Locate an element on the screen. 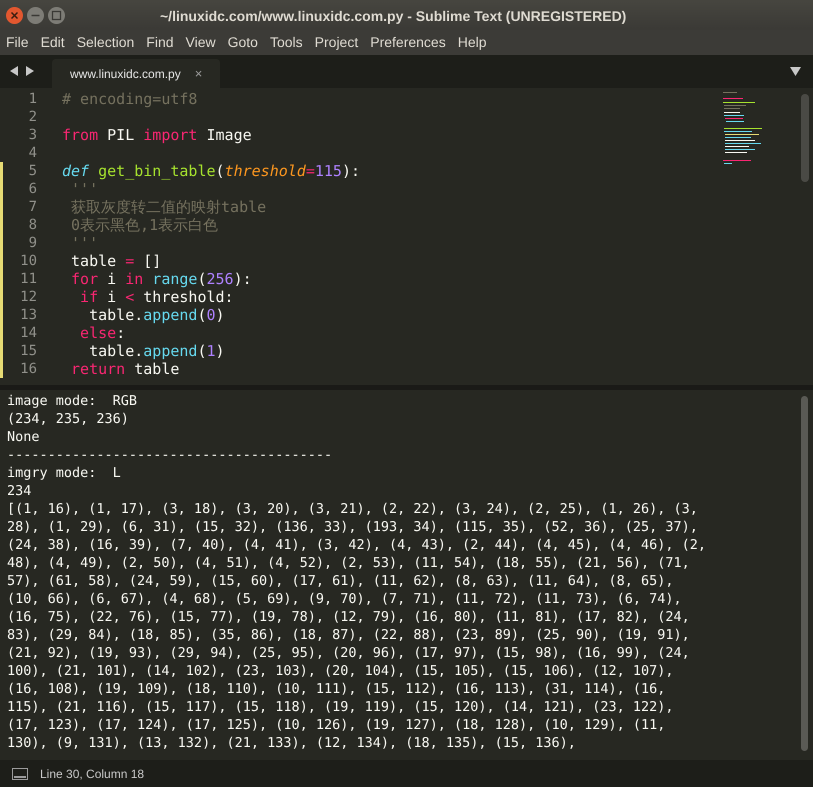 This screenshot has width=813, height=787. output-line: (10, 66), (6, 67), (4, 68), (5, 69), (9, 70), (7, 71), (11, 72), (11, 73), (6, 74), is located at coordinates (345, 599).